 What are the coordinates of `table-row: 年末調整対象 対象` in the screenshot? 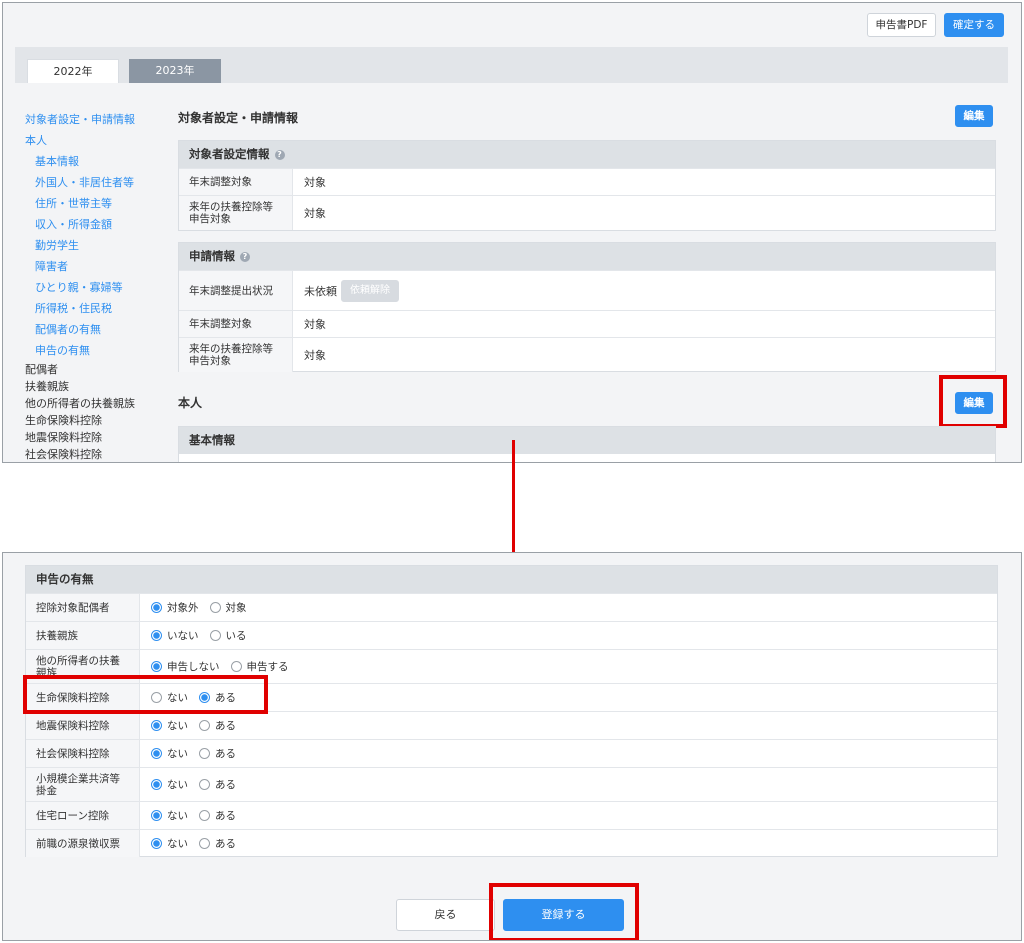 It's located at (587, 323).